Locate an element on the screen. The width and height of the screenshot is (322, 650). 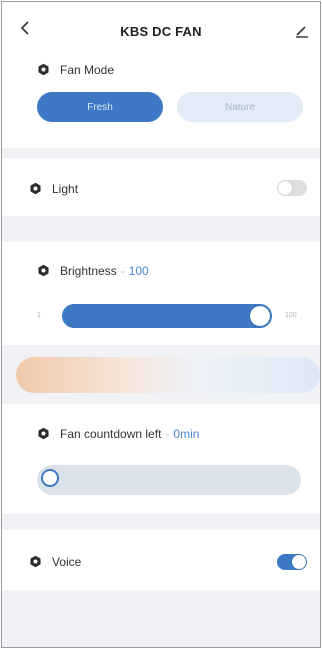
pencil-icon is located at coordinates (302, 30).